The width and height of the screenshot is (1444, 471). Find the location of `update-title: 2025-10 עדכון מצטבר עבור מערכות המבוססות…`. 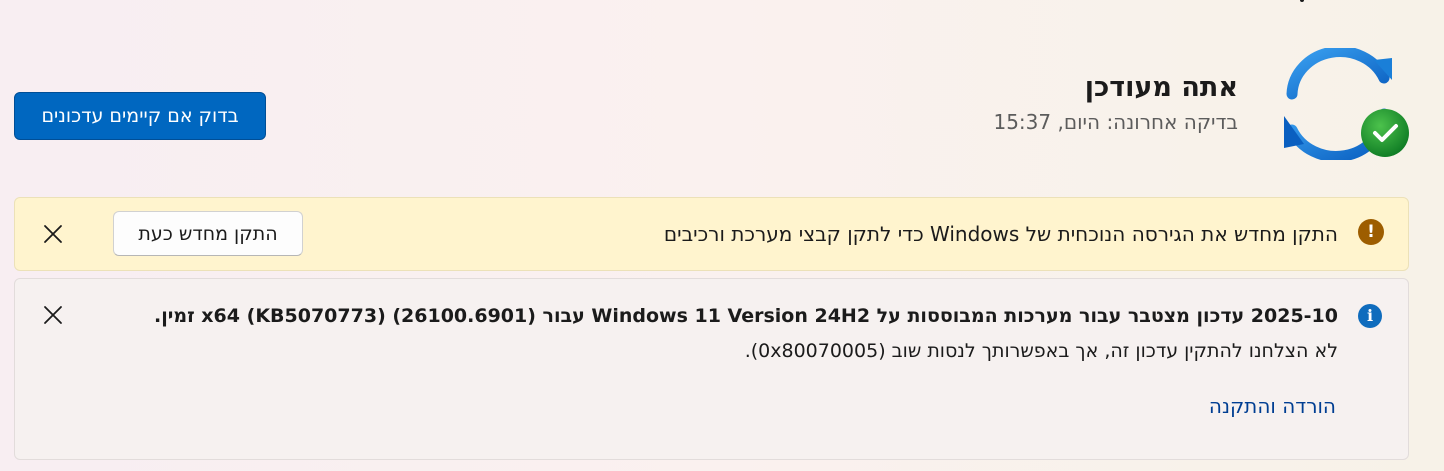

update-title: 2025-10 עדכון מצטבר עבור מערכות המבוססות… is located at coordinates (745, 316).